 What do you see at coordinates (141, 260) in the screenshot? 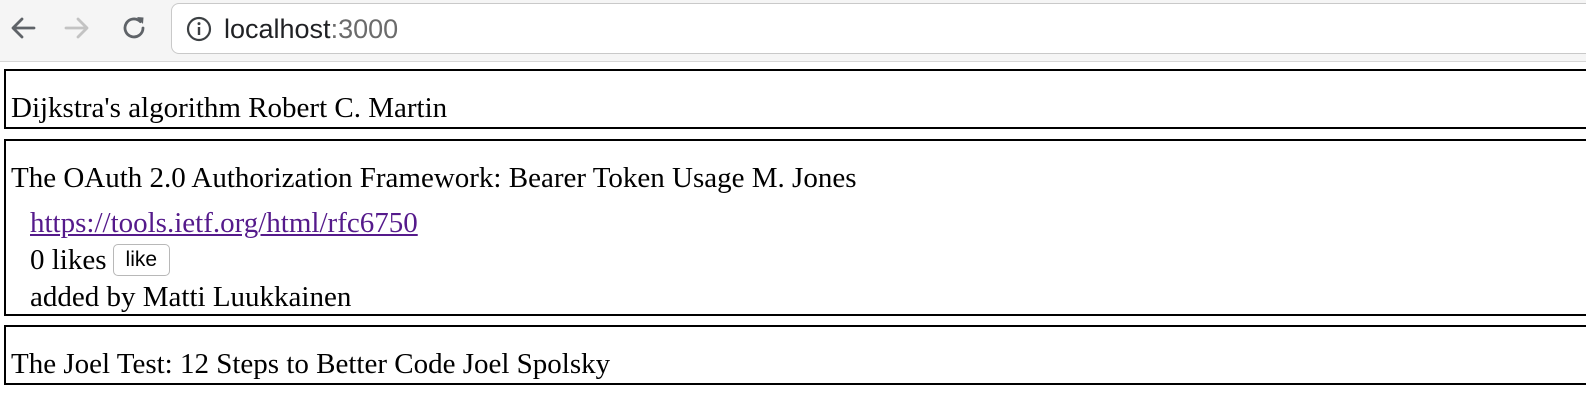
I see `like-button: like` at bounding box center [141, 260].